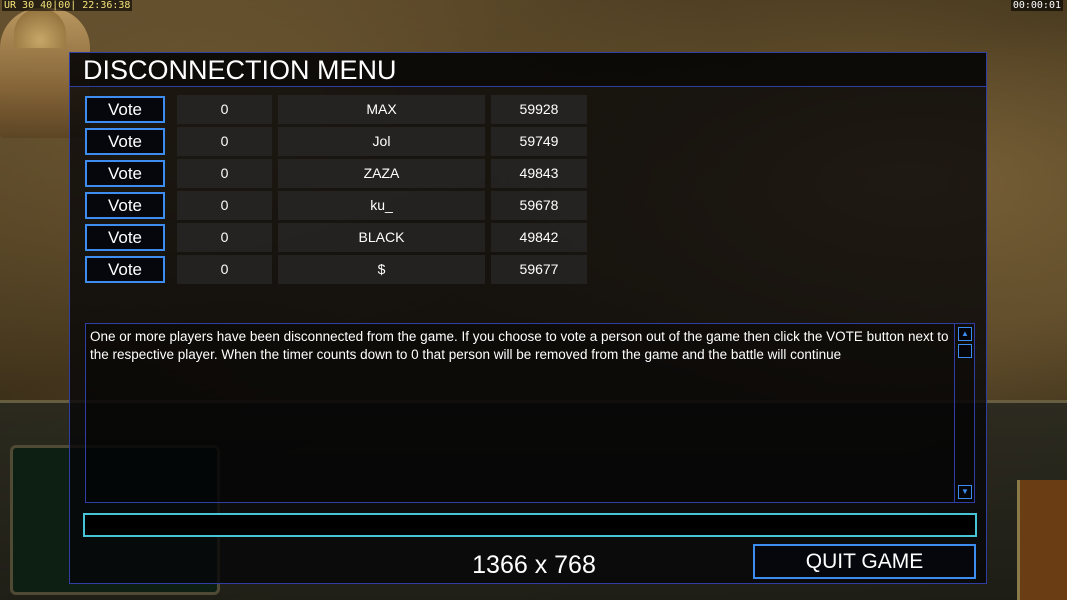  What do you see at coordinates (539, 109) in the screenshot?
I see `player-id: 59928` at bounding box center [539, 109].